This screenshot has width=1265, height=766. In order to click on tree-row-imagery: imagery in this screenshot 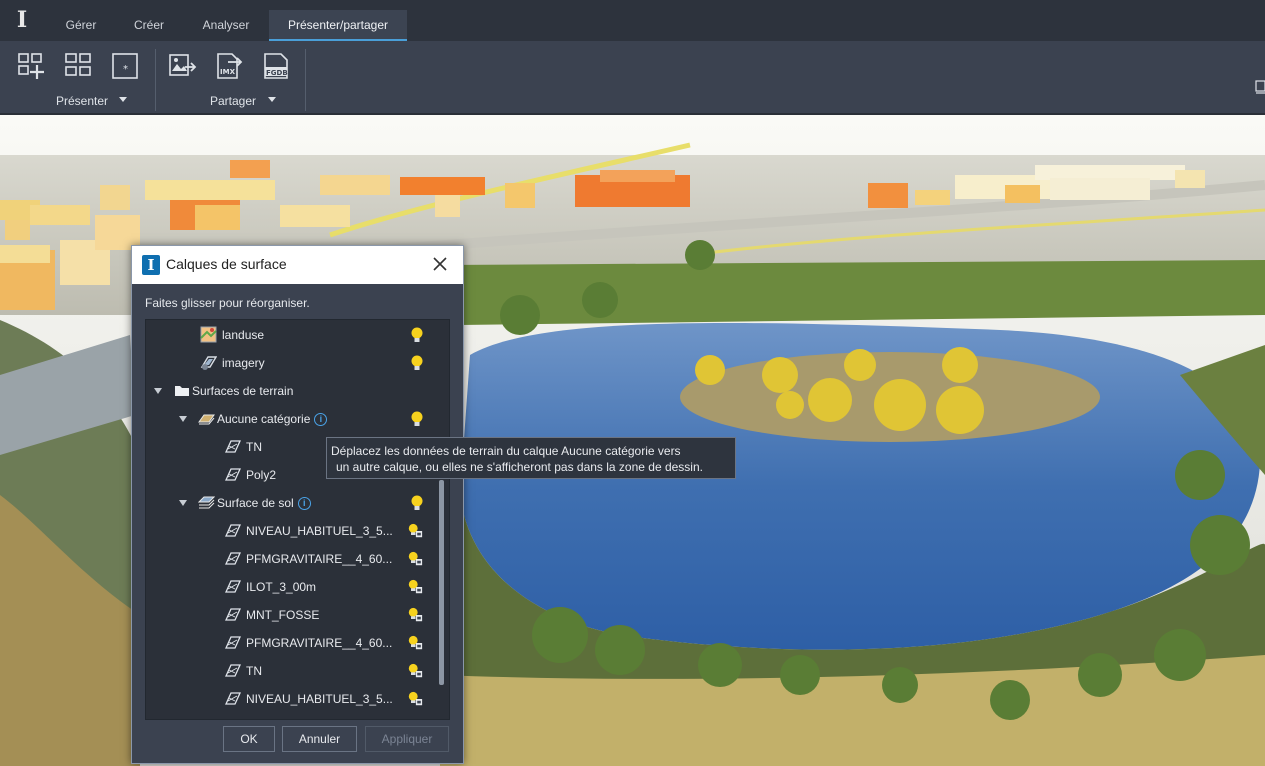, I will do `click(291, 363)`.